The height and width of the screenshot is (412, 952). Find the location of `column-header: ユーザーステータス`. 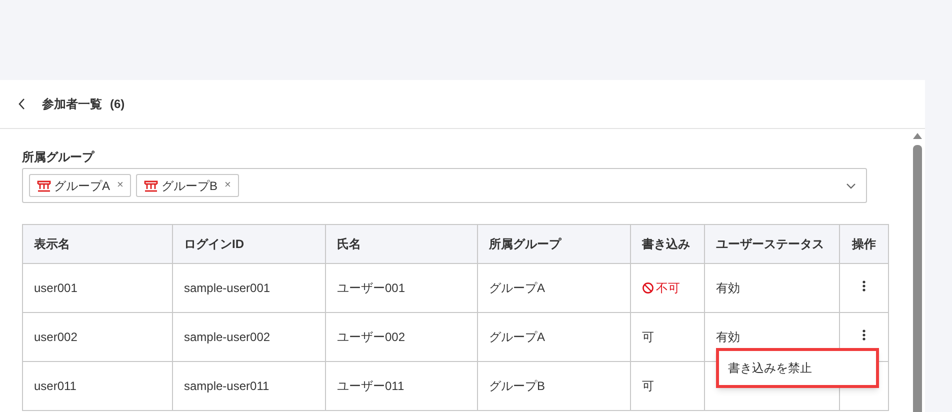

column-header: ユーザーステータス is located at coordinates (772, 244).